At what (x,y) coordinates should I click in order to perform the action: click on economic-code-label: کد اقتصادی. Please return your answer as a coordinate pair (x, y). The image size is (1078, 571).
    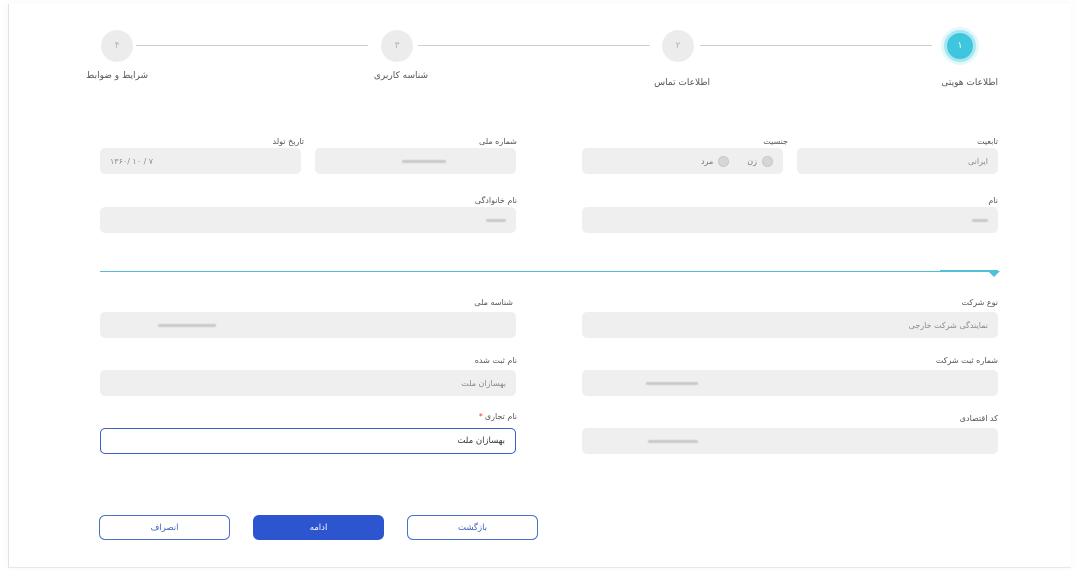
    Looking at the image, I should click on (978, 418).